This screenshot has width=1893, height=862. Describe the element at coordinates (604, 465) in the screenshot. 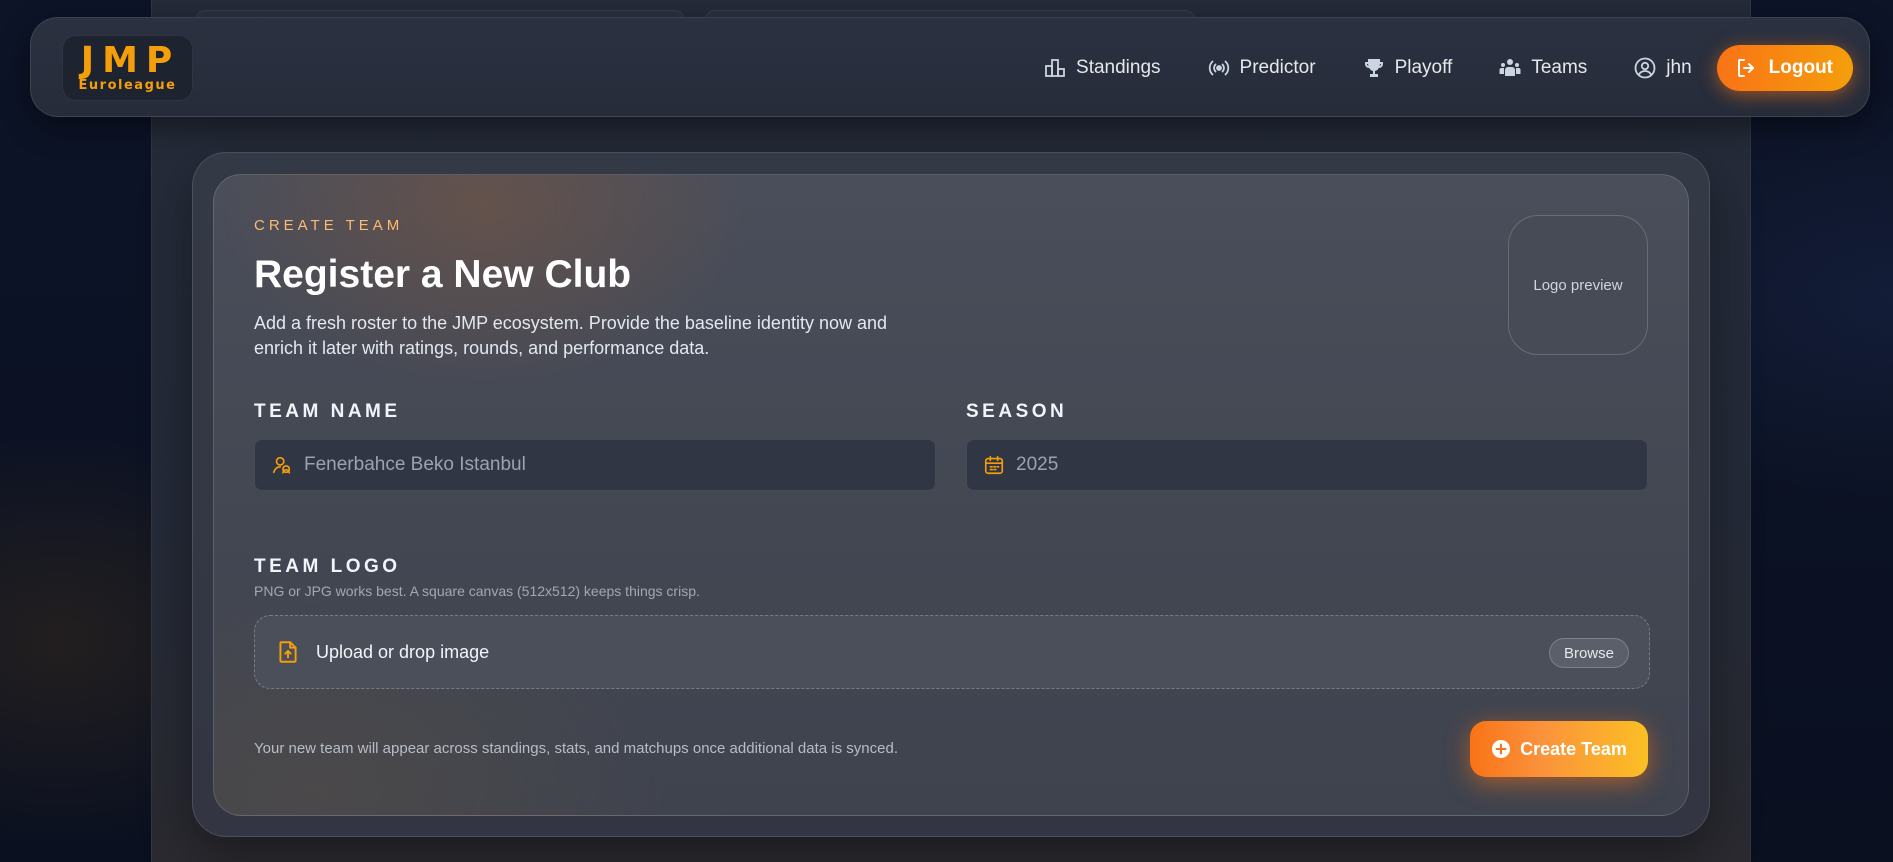

I see `team-name-input` at that location.